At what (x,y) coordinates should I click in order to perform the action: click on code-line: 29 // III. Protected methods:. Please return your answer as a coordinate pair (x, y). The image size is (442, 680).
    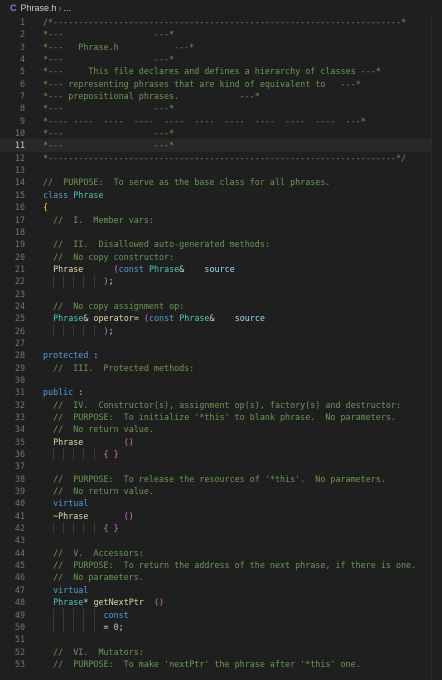
    Looking at the image, I should click on (221, 368).